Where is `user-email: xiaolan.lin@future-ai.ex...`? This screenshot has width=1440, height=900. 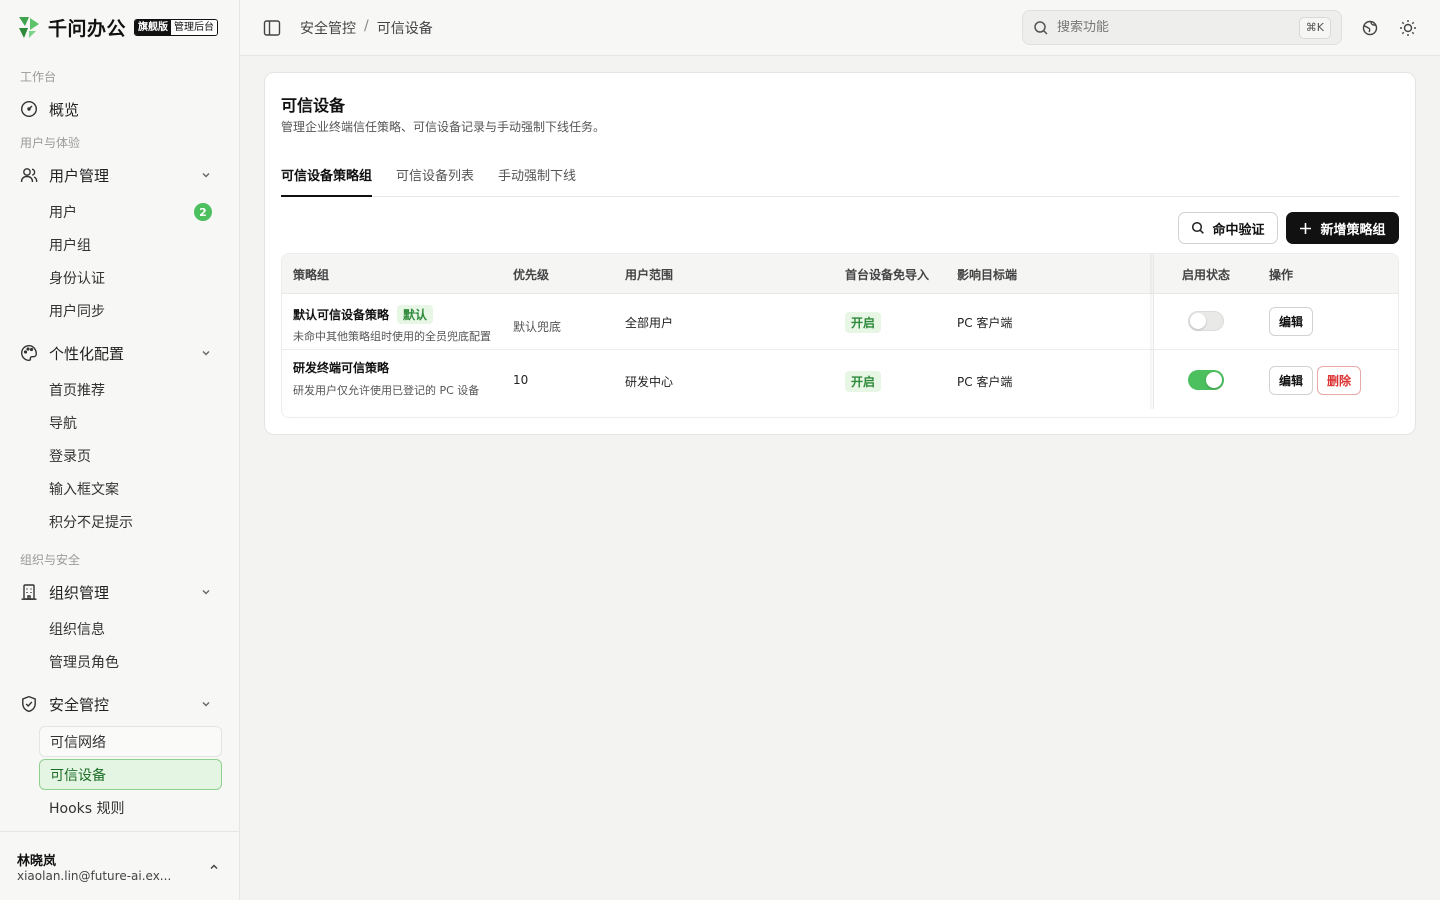
user-email: xiaolan.lin@future-ai.ex... is located at coordinates (94, 876).